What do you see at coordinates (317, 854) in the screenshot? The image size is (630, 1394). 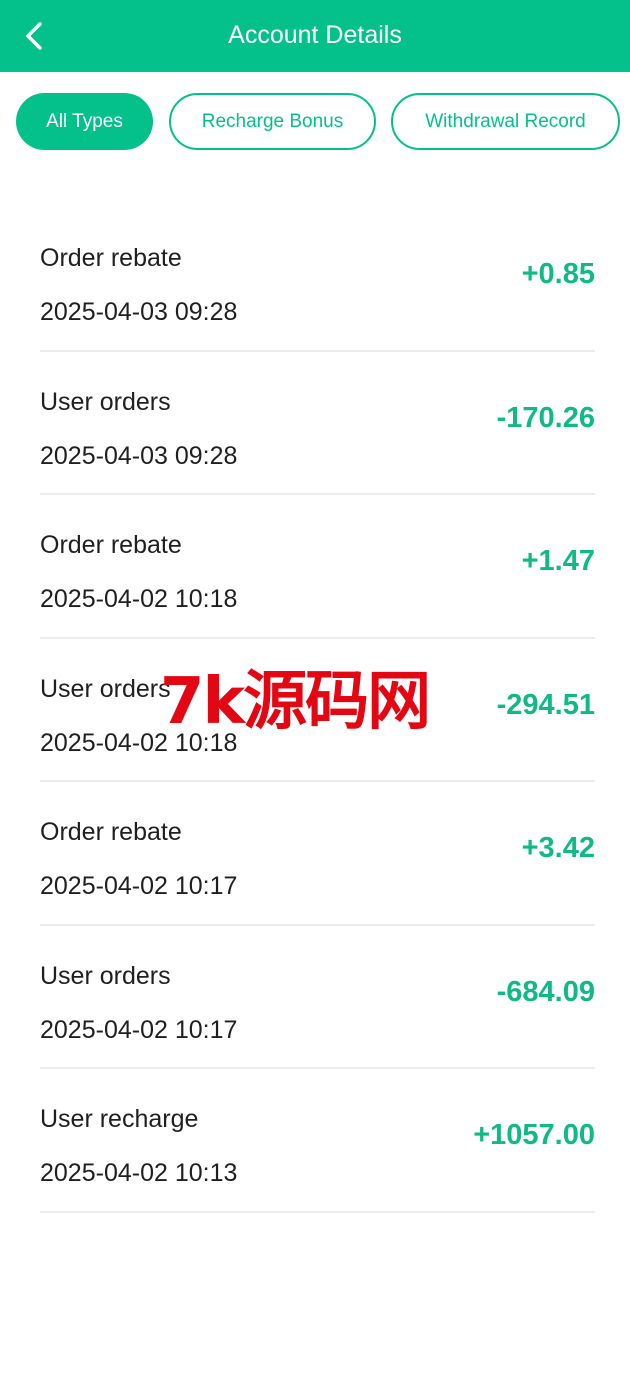 I see `list-item: Order rebate 2025-04-02 10:17 +3.42` at bounding box center [317, 854].